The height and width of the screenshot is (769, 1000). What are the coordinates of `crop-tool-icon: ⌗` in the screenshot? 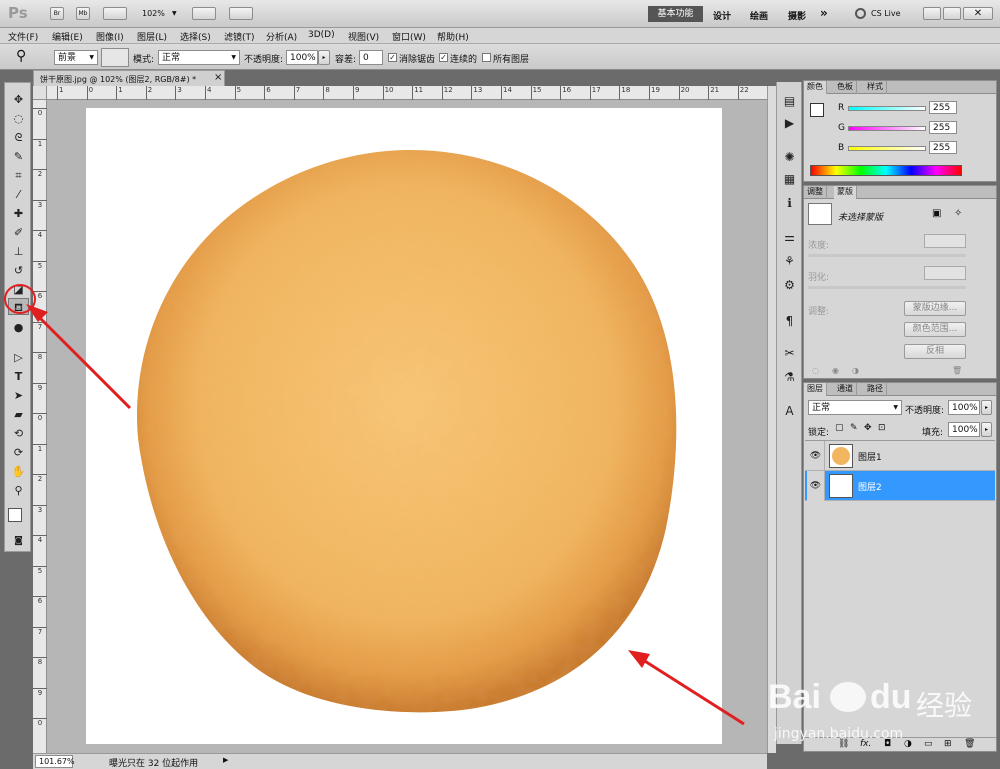 It's located at (18, 175).